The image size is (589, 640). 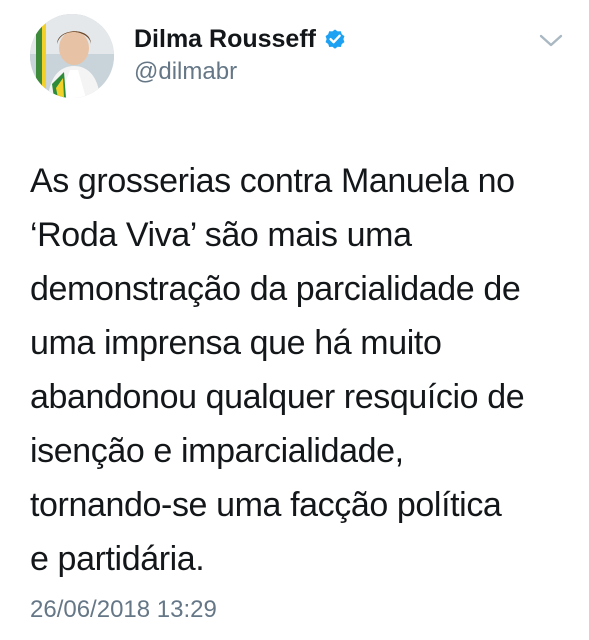 What do you see at coordinates (551, 41) in the screenshot?
I see `chevron-down-icon` at bounding box center [551, 41].